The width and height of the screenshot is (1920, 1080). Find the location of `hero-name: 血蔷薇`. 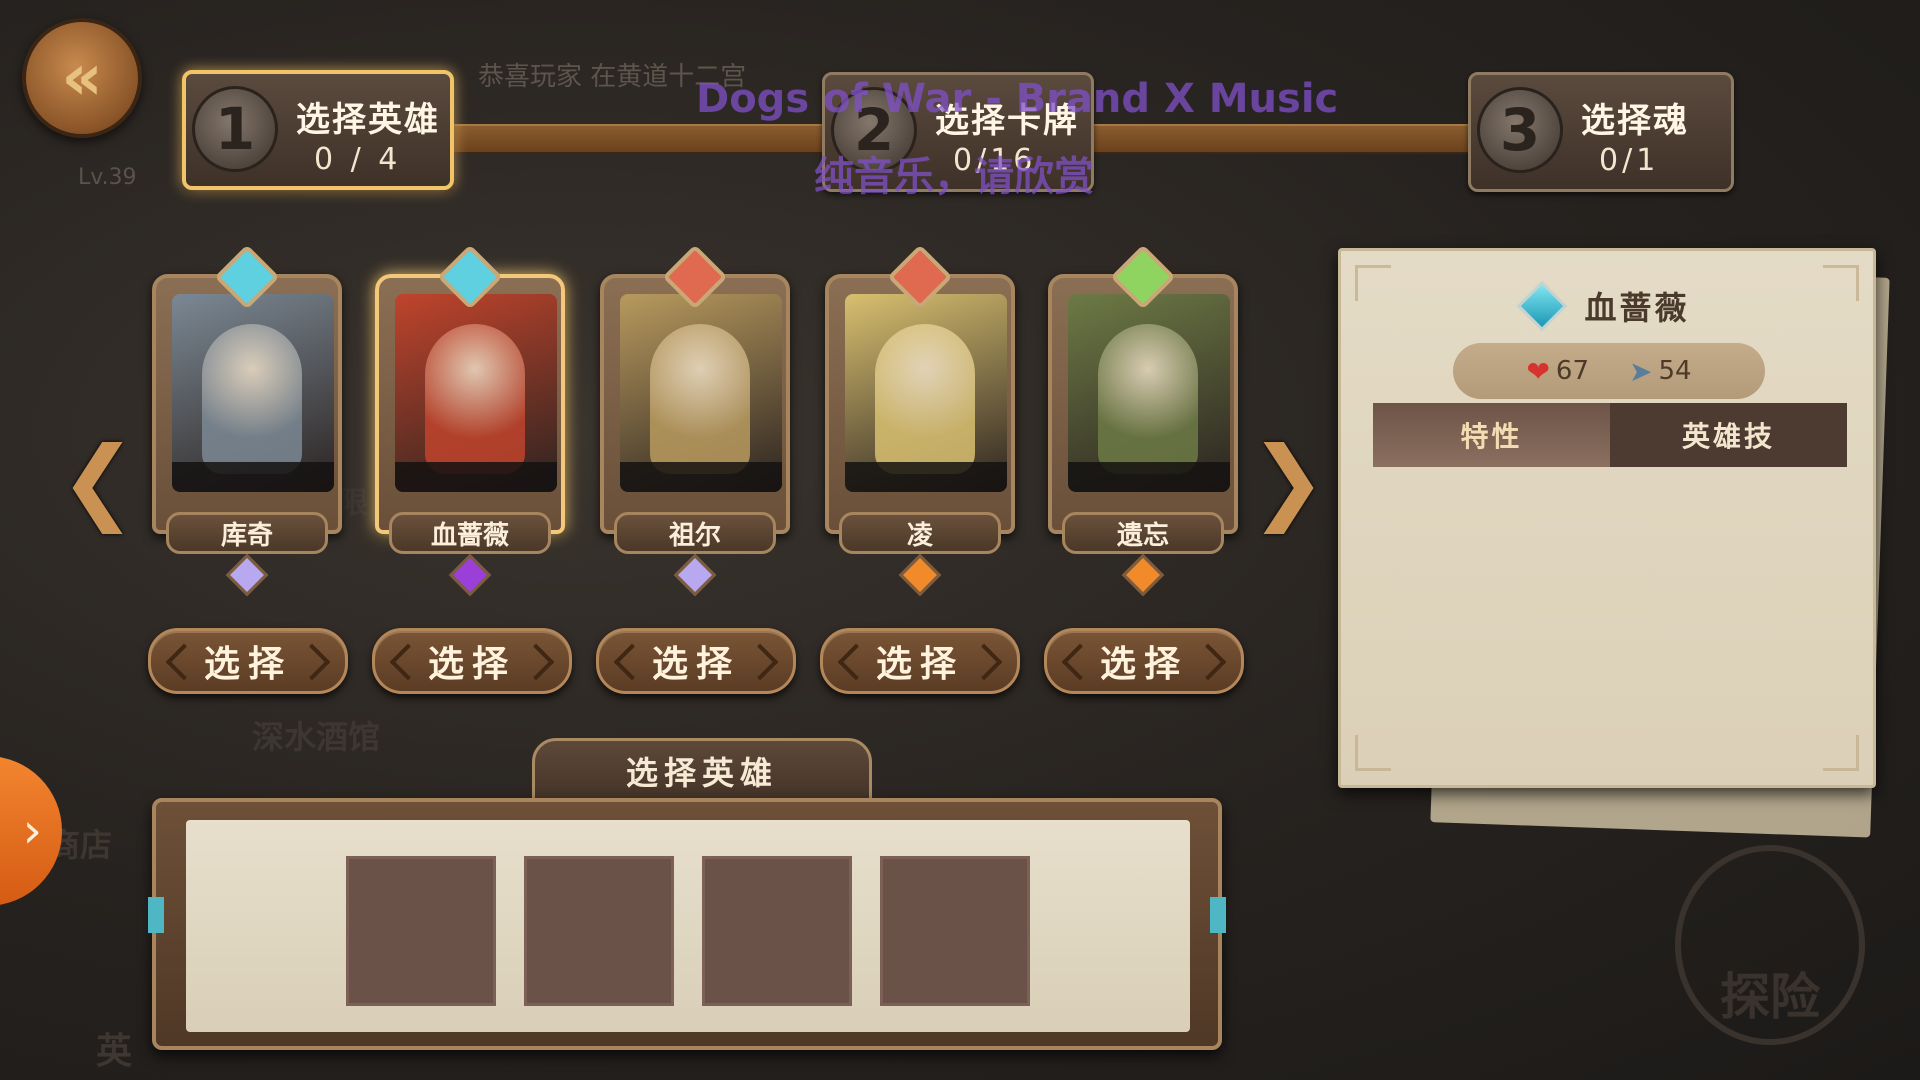

hero-name: 血蔷薇 is located at coordinates (470, 533).